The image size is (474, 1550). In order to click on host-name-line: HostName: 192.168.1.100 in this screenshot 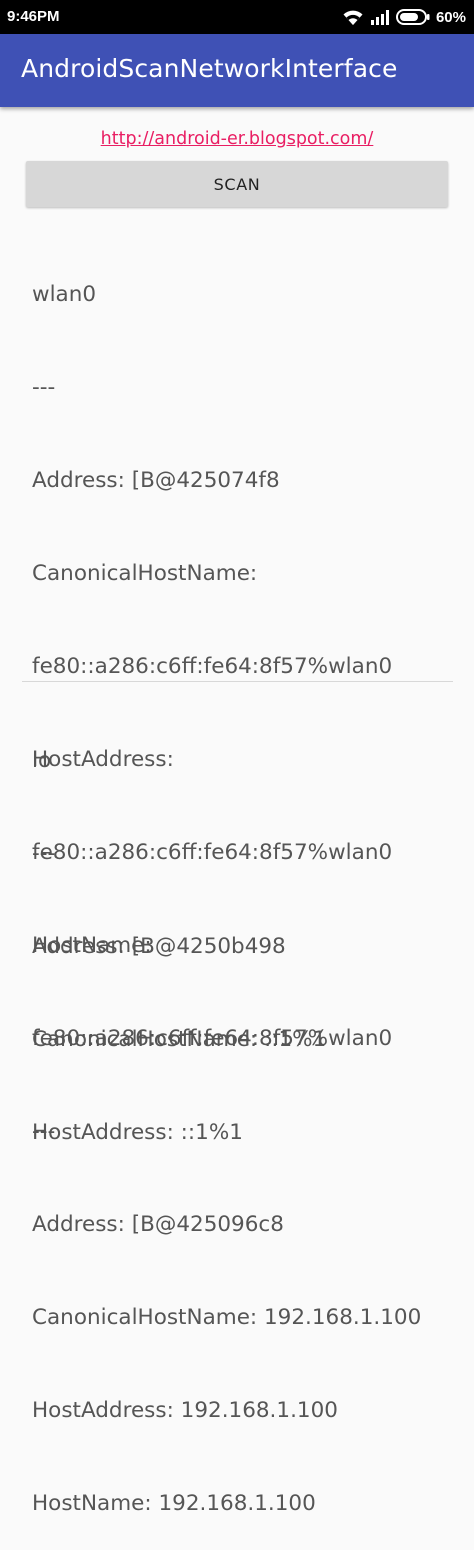, I will do `click(174, 1503)`.